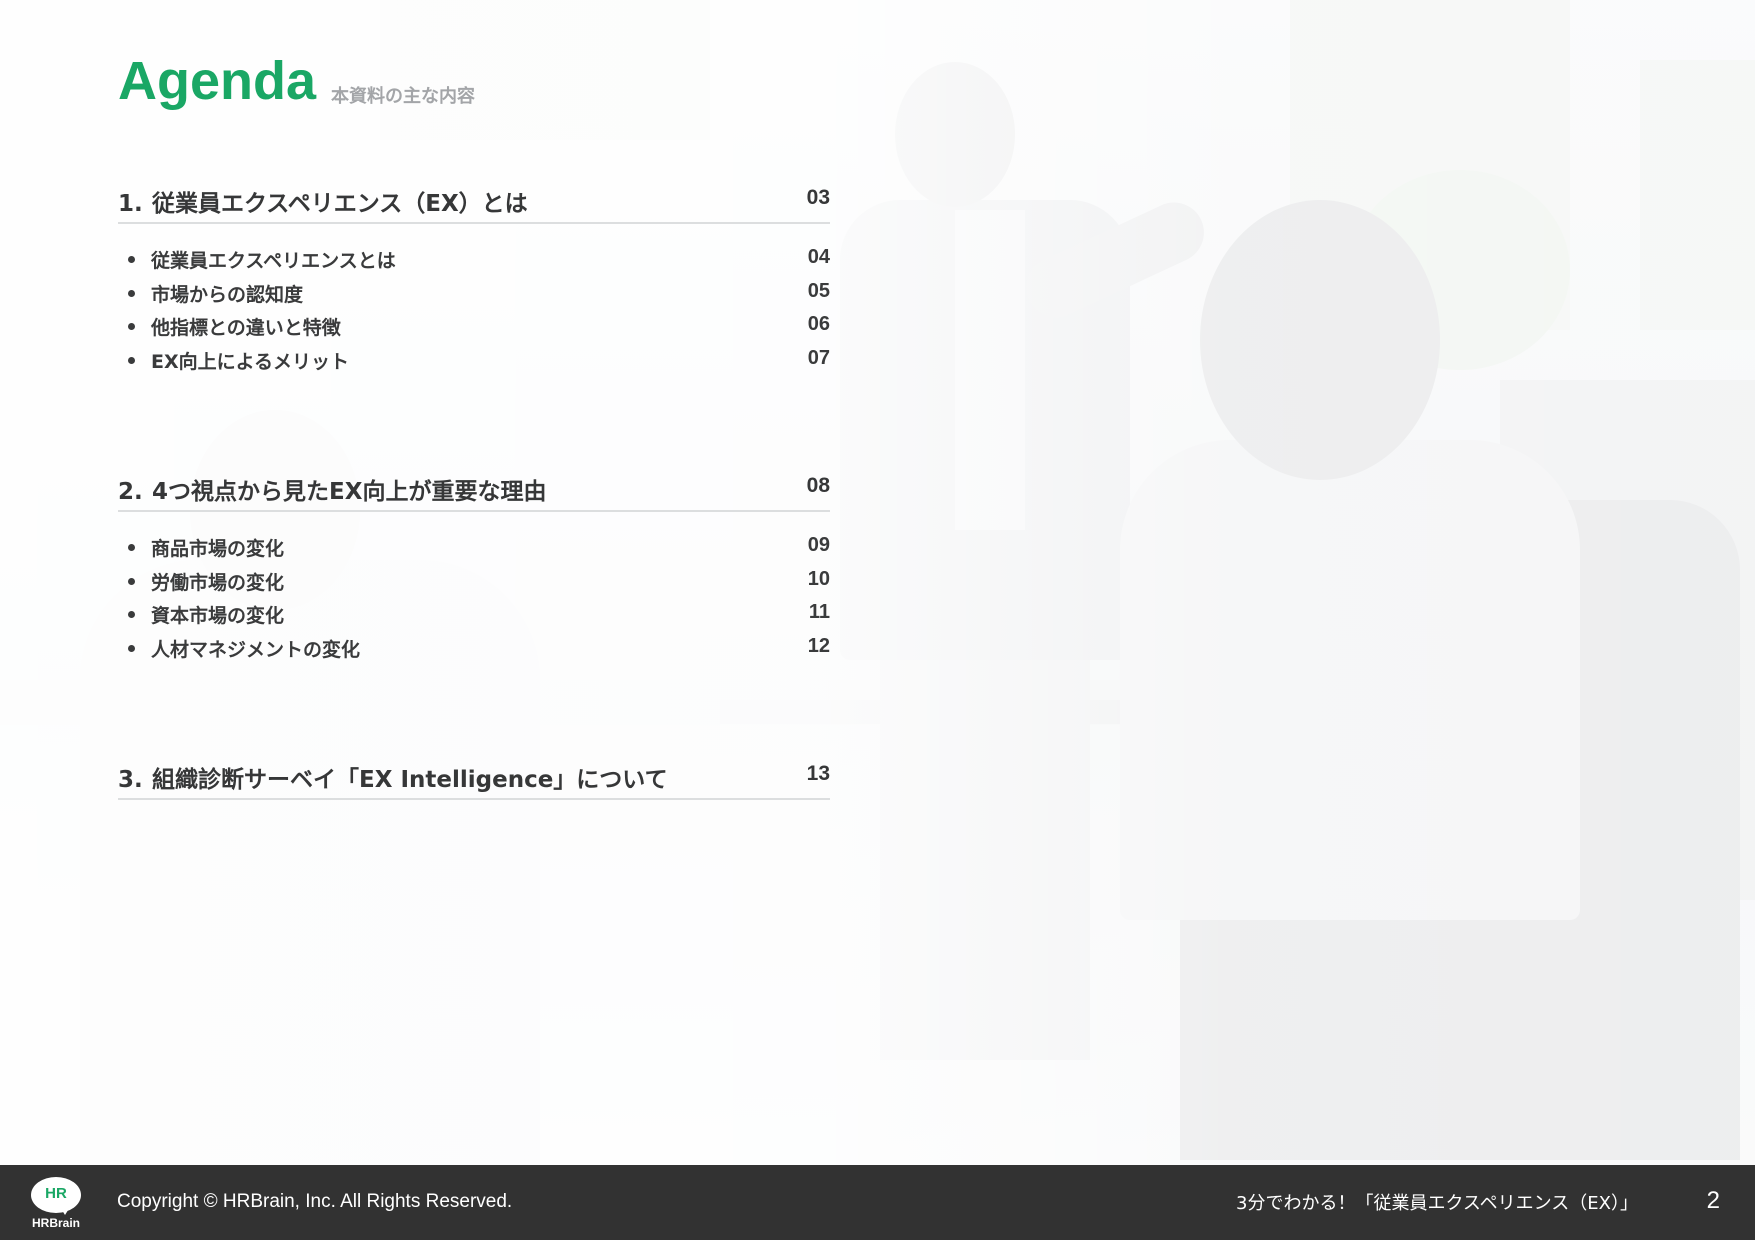 This screenshot has height=1240, width=1755. Describe the element at coordinates (130, 780) in the screenshot. I see `section-number: 3.` at that location.